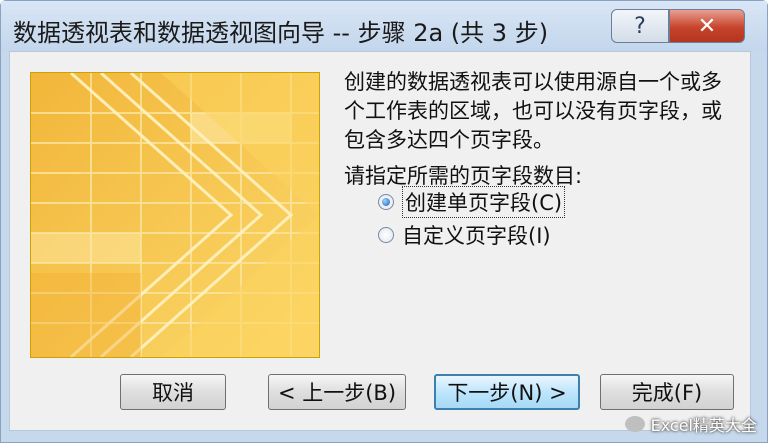 The image size is (768, 443). What do you see at coordinates (281, 33) in the screenshot?
I see `window-title: 数据透视表和数据透视图向导 -- 步骤 2a (共 3 步)` at bounding box center [281, 33].